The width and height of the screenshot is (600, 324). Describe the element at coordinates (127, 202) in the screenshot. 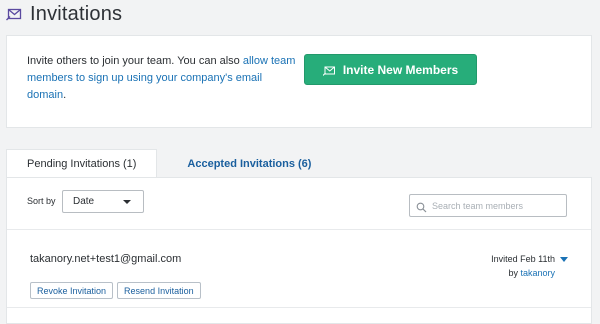

I see `chevron-down-icon` at that location.